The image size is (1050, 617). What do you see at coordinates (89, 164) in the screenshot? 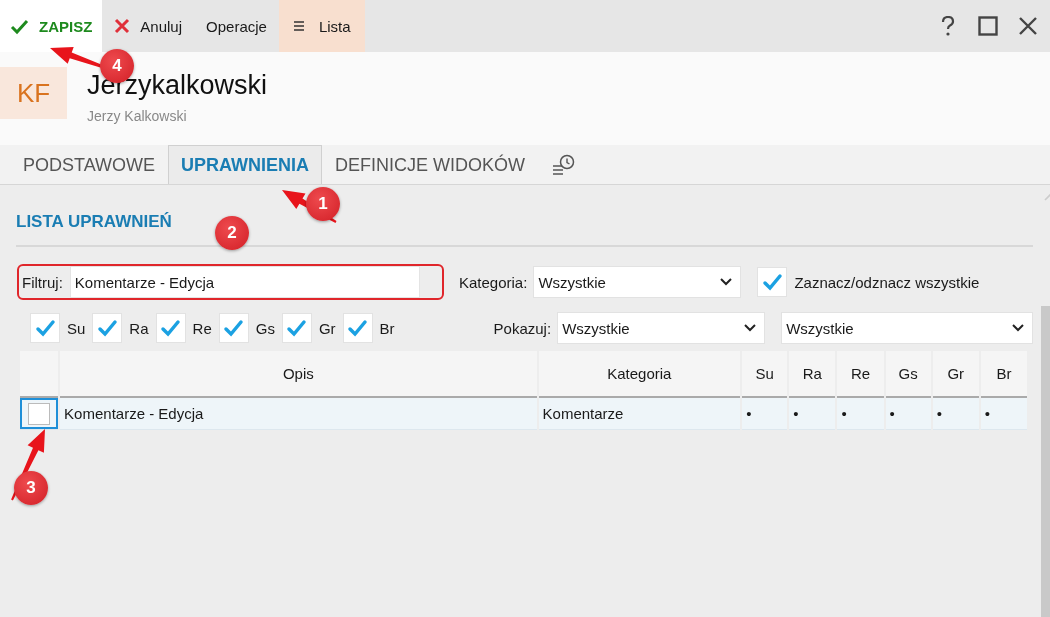
I see `tab: PODSTAWOWE` at bounding box center [89, 164].